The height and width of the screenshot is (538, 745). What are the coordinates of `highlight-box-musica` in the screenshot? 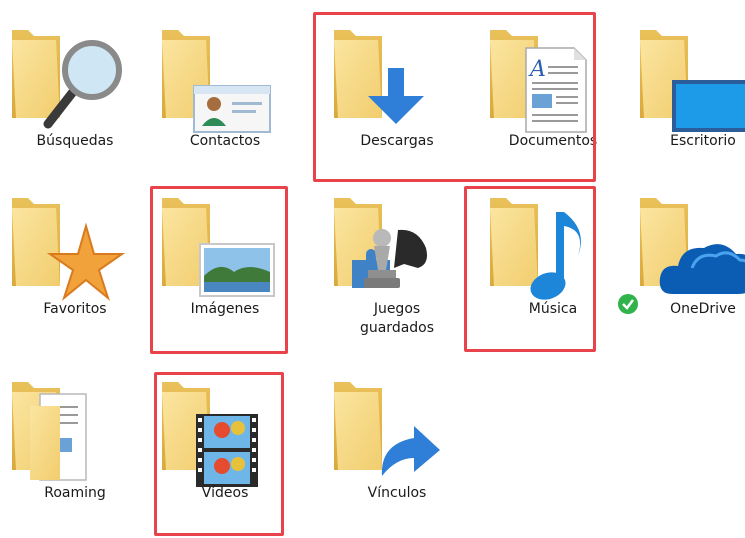 It's located at (530, 269).